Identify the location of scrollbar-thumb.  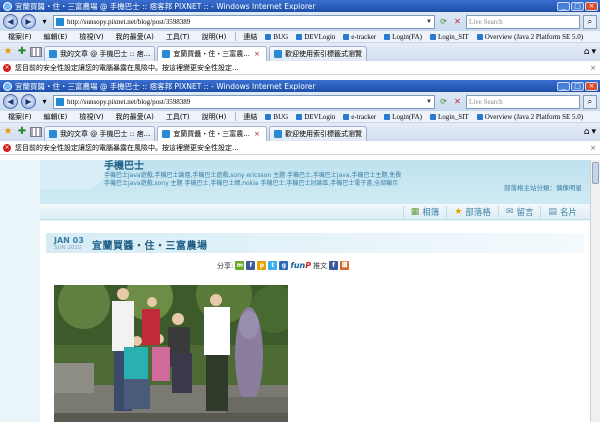
(595, 173).